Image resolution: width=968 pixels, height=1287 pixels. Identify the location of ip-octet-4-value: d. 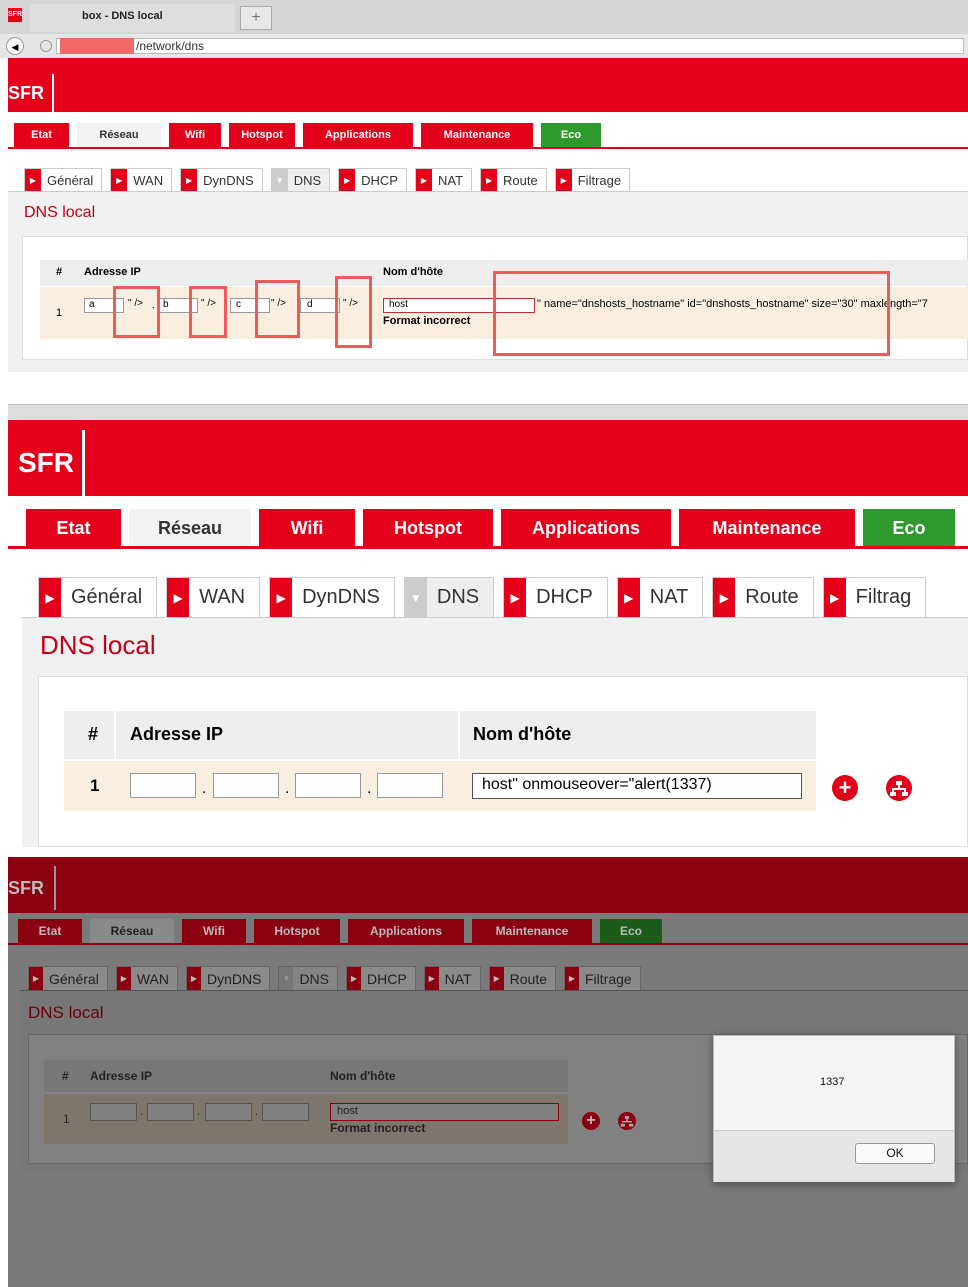
(310, 304).